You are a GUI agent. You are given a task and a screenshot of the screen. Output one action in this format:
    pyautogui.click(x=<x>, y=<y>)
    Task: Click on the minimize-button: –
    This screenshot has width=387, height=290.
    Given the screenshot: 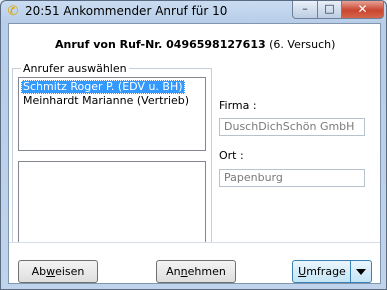 What is the action you would take?
    pyautogui.click(x=305, y=10)
    